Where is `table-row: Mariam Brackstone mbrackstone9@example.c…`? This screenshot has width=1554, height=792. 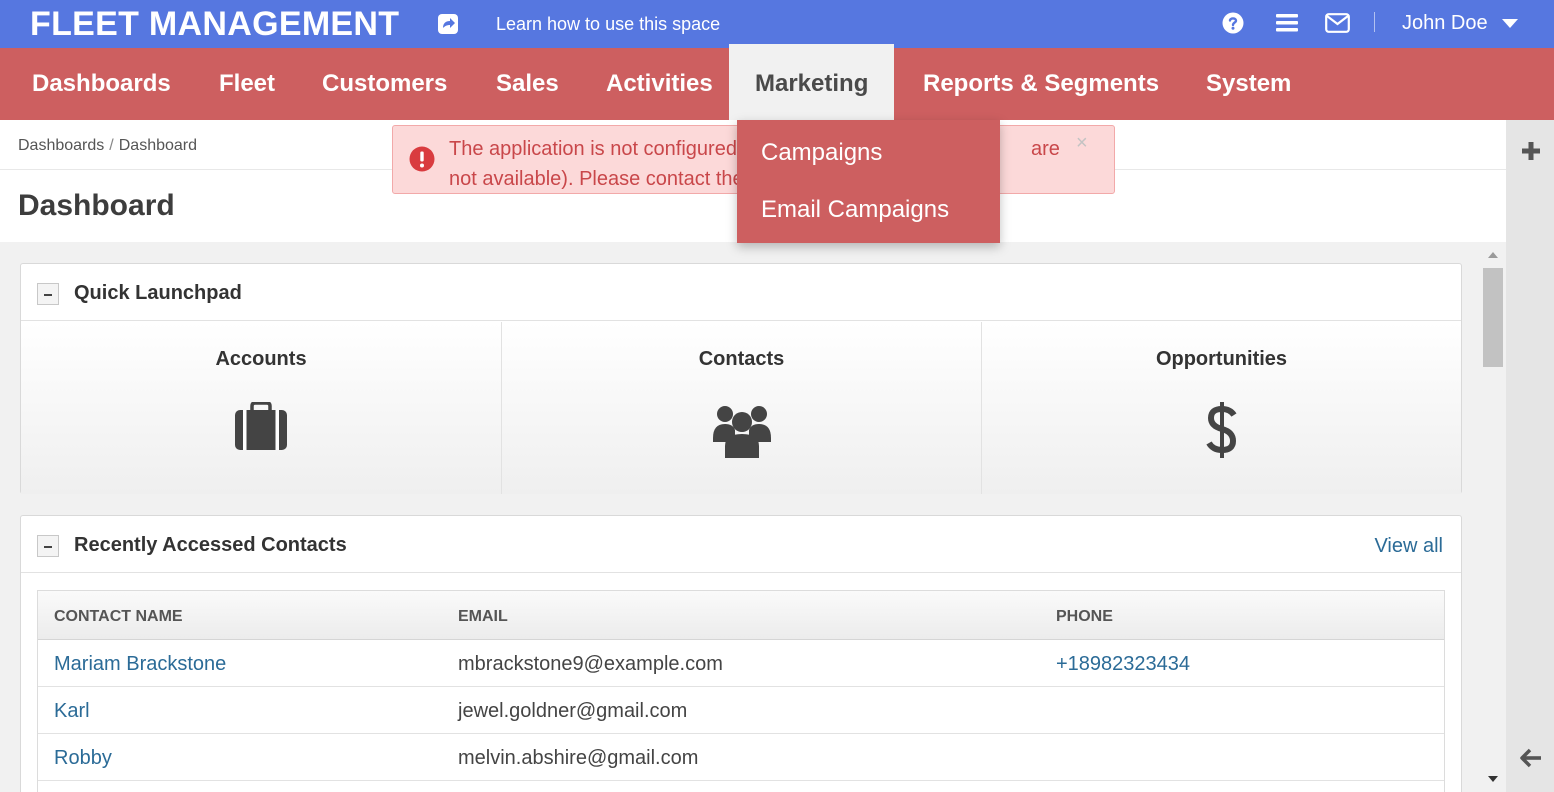 table-row: Mariam Brackstone mbrackstone9@example.c… is located at coordinates (741, 663).